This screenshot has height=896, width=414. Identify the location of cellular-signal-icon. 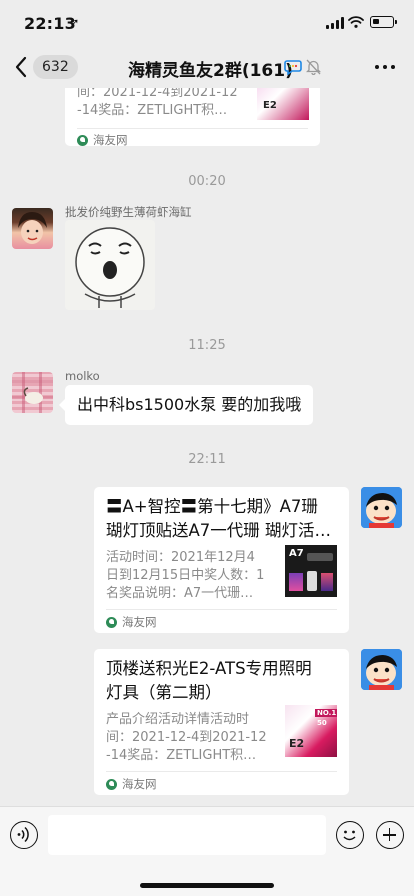
(335, 23).